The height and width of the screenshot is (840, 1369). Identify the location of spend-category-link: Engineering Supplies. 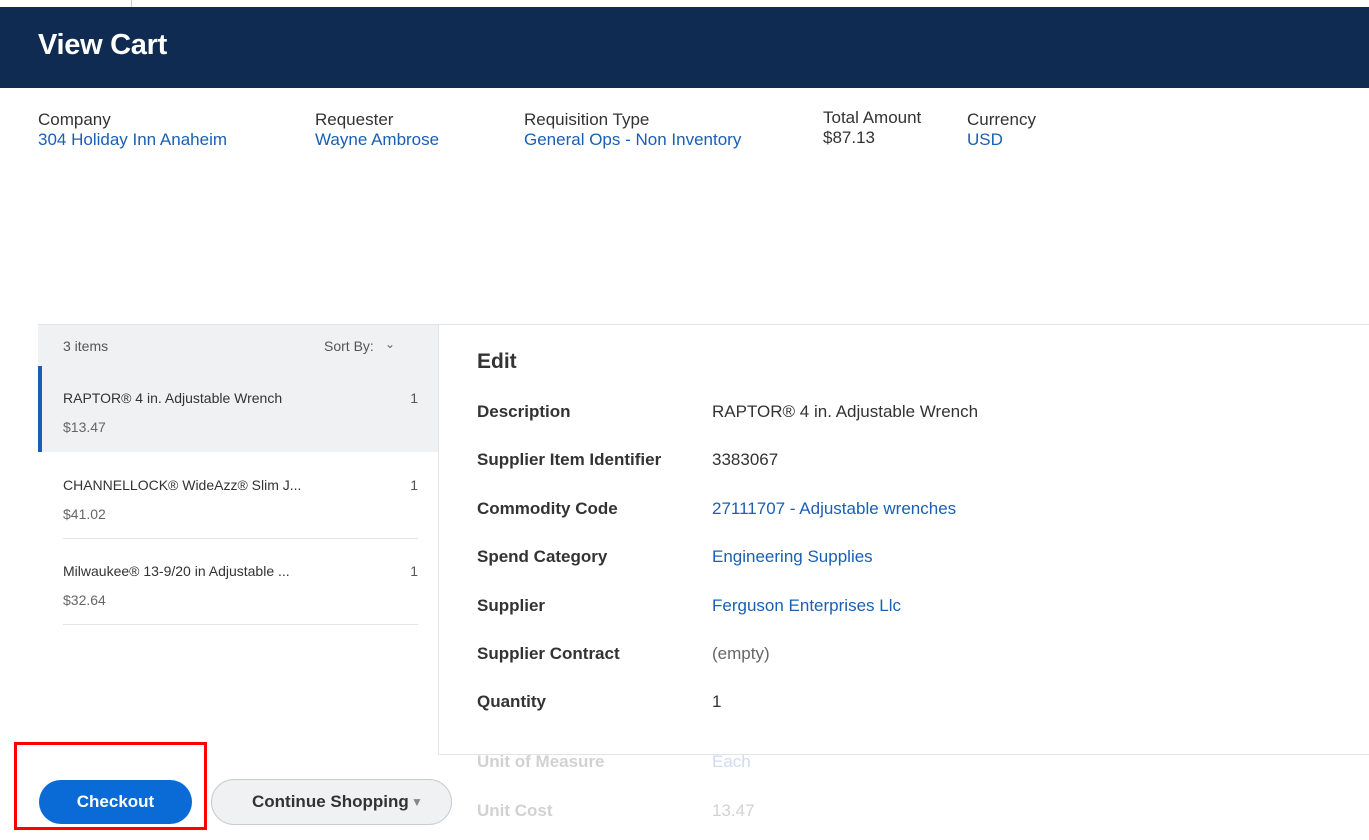
(792, 557).